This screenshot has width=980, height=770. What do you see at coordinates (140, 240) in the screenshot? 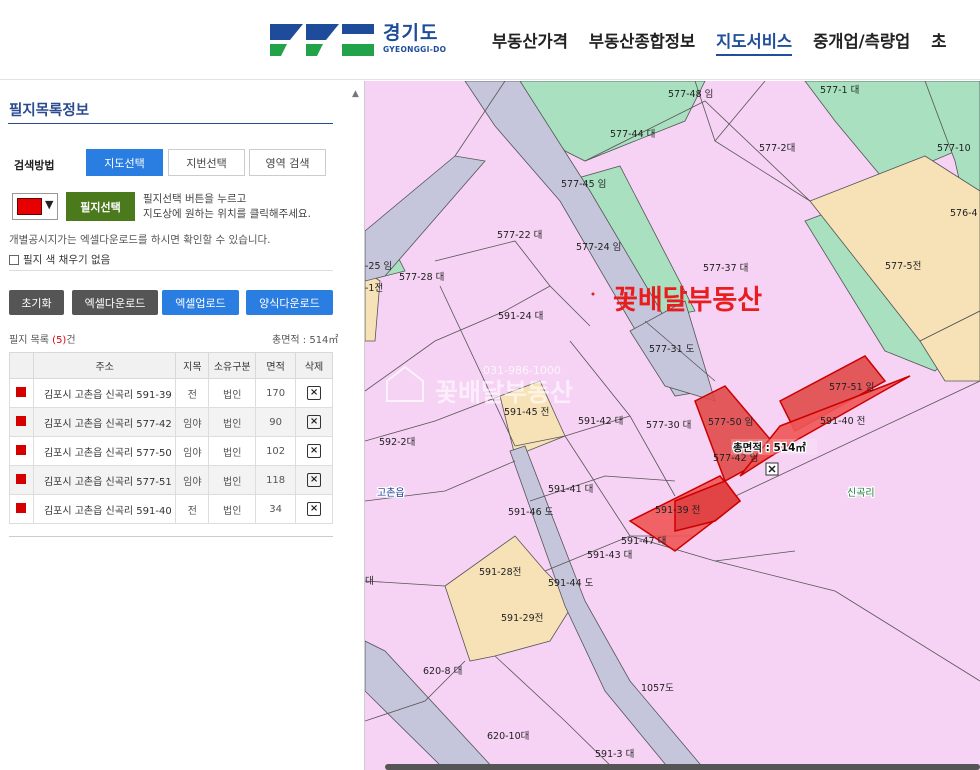
I see `excel-note: 개별공시지가는 엑셀다운로드를 하시면 확인할 수 있습니다.` at bounding box center [140, 240].